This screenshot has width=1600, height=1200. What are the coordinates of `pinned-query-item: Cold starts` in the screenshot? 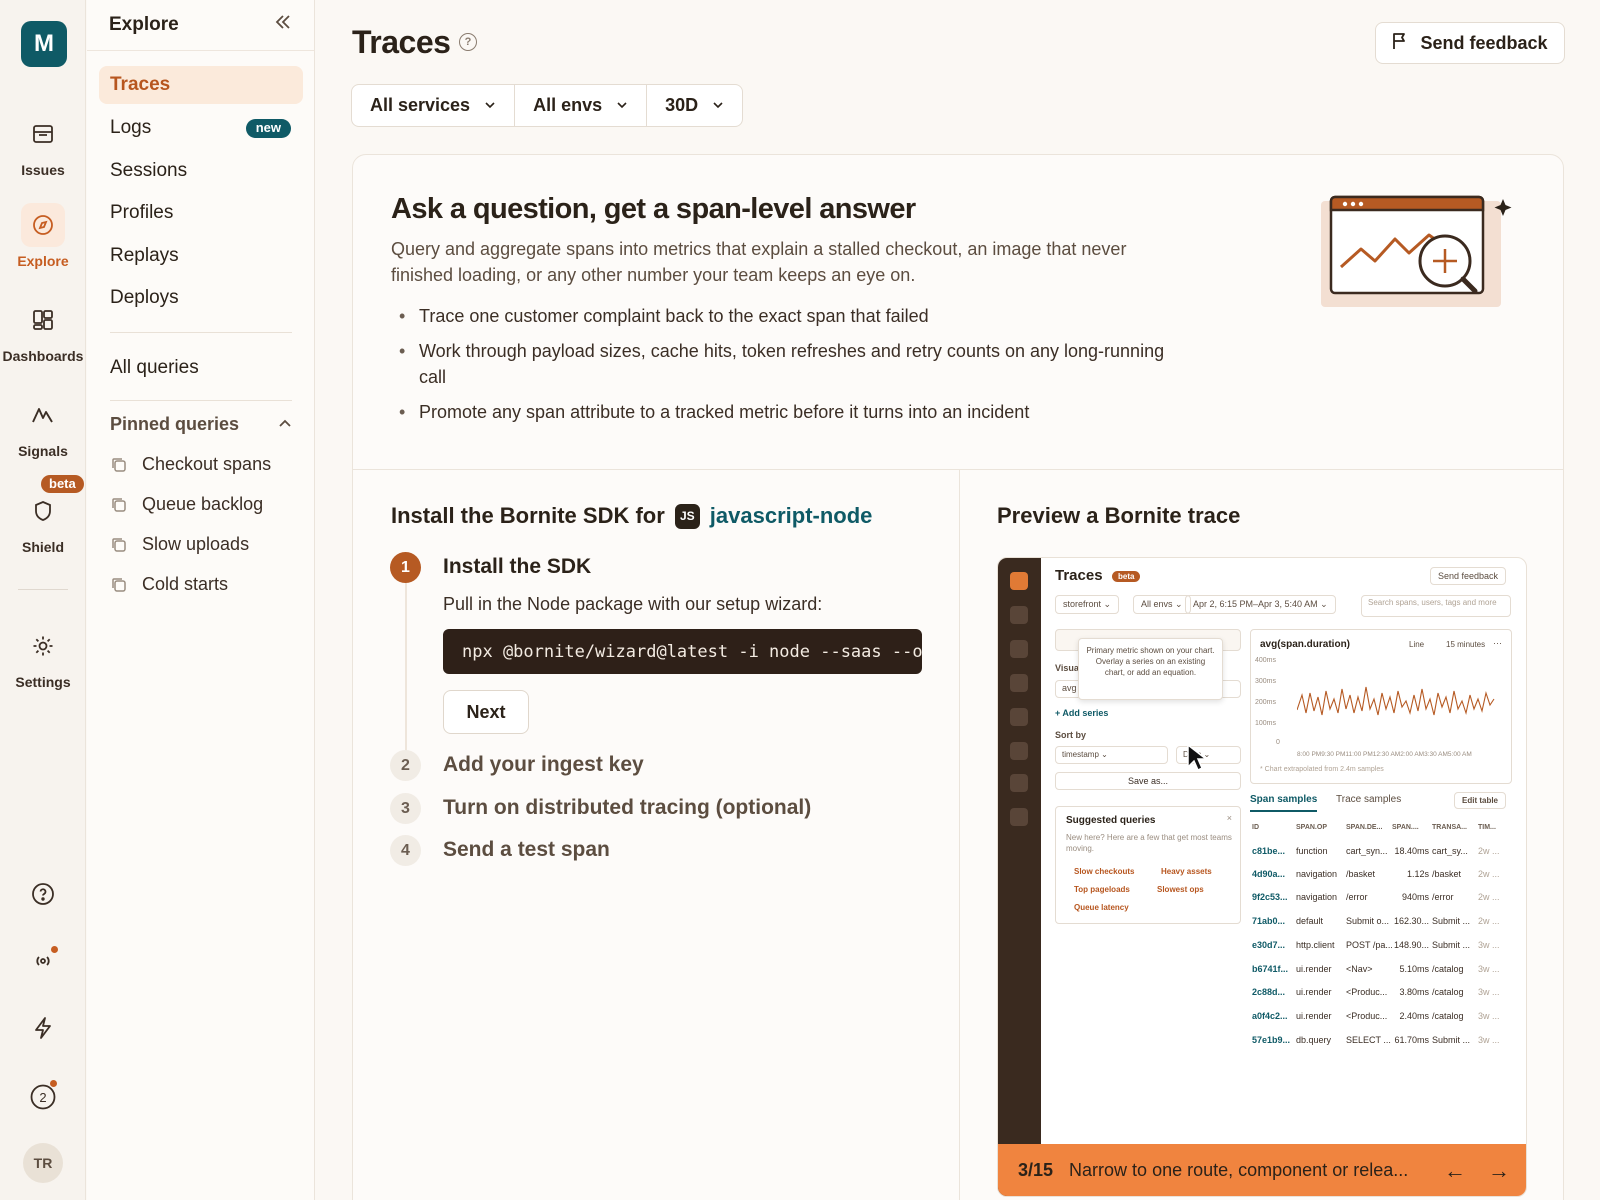 It's located at (169, 584).